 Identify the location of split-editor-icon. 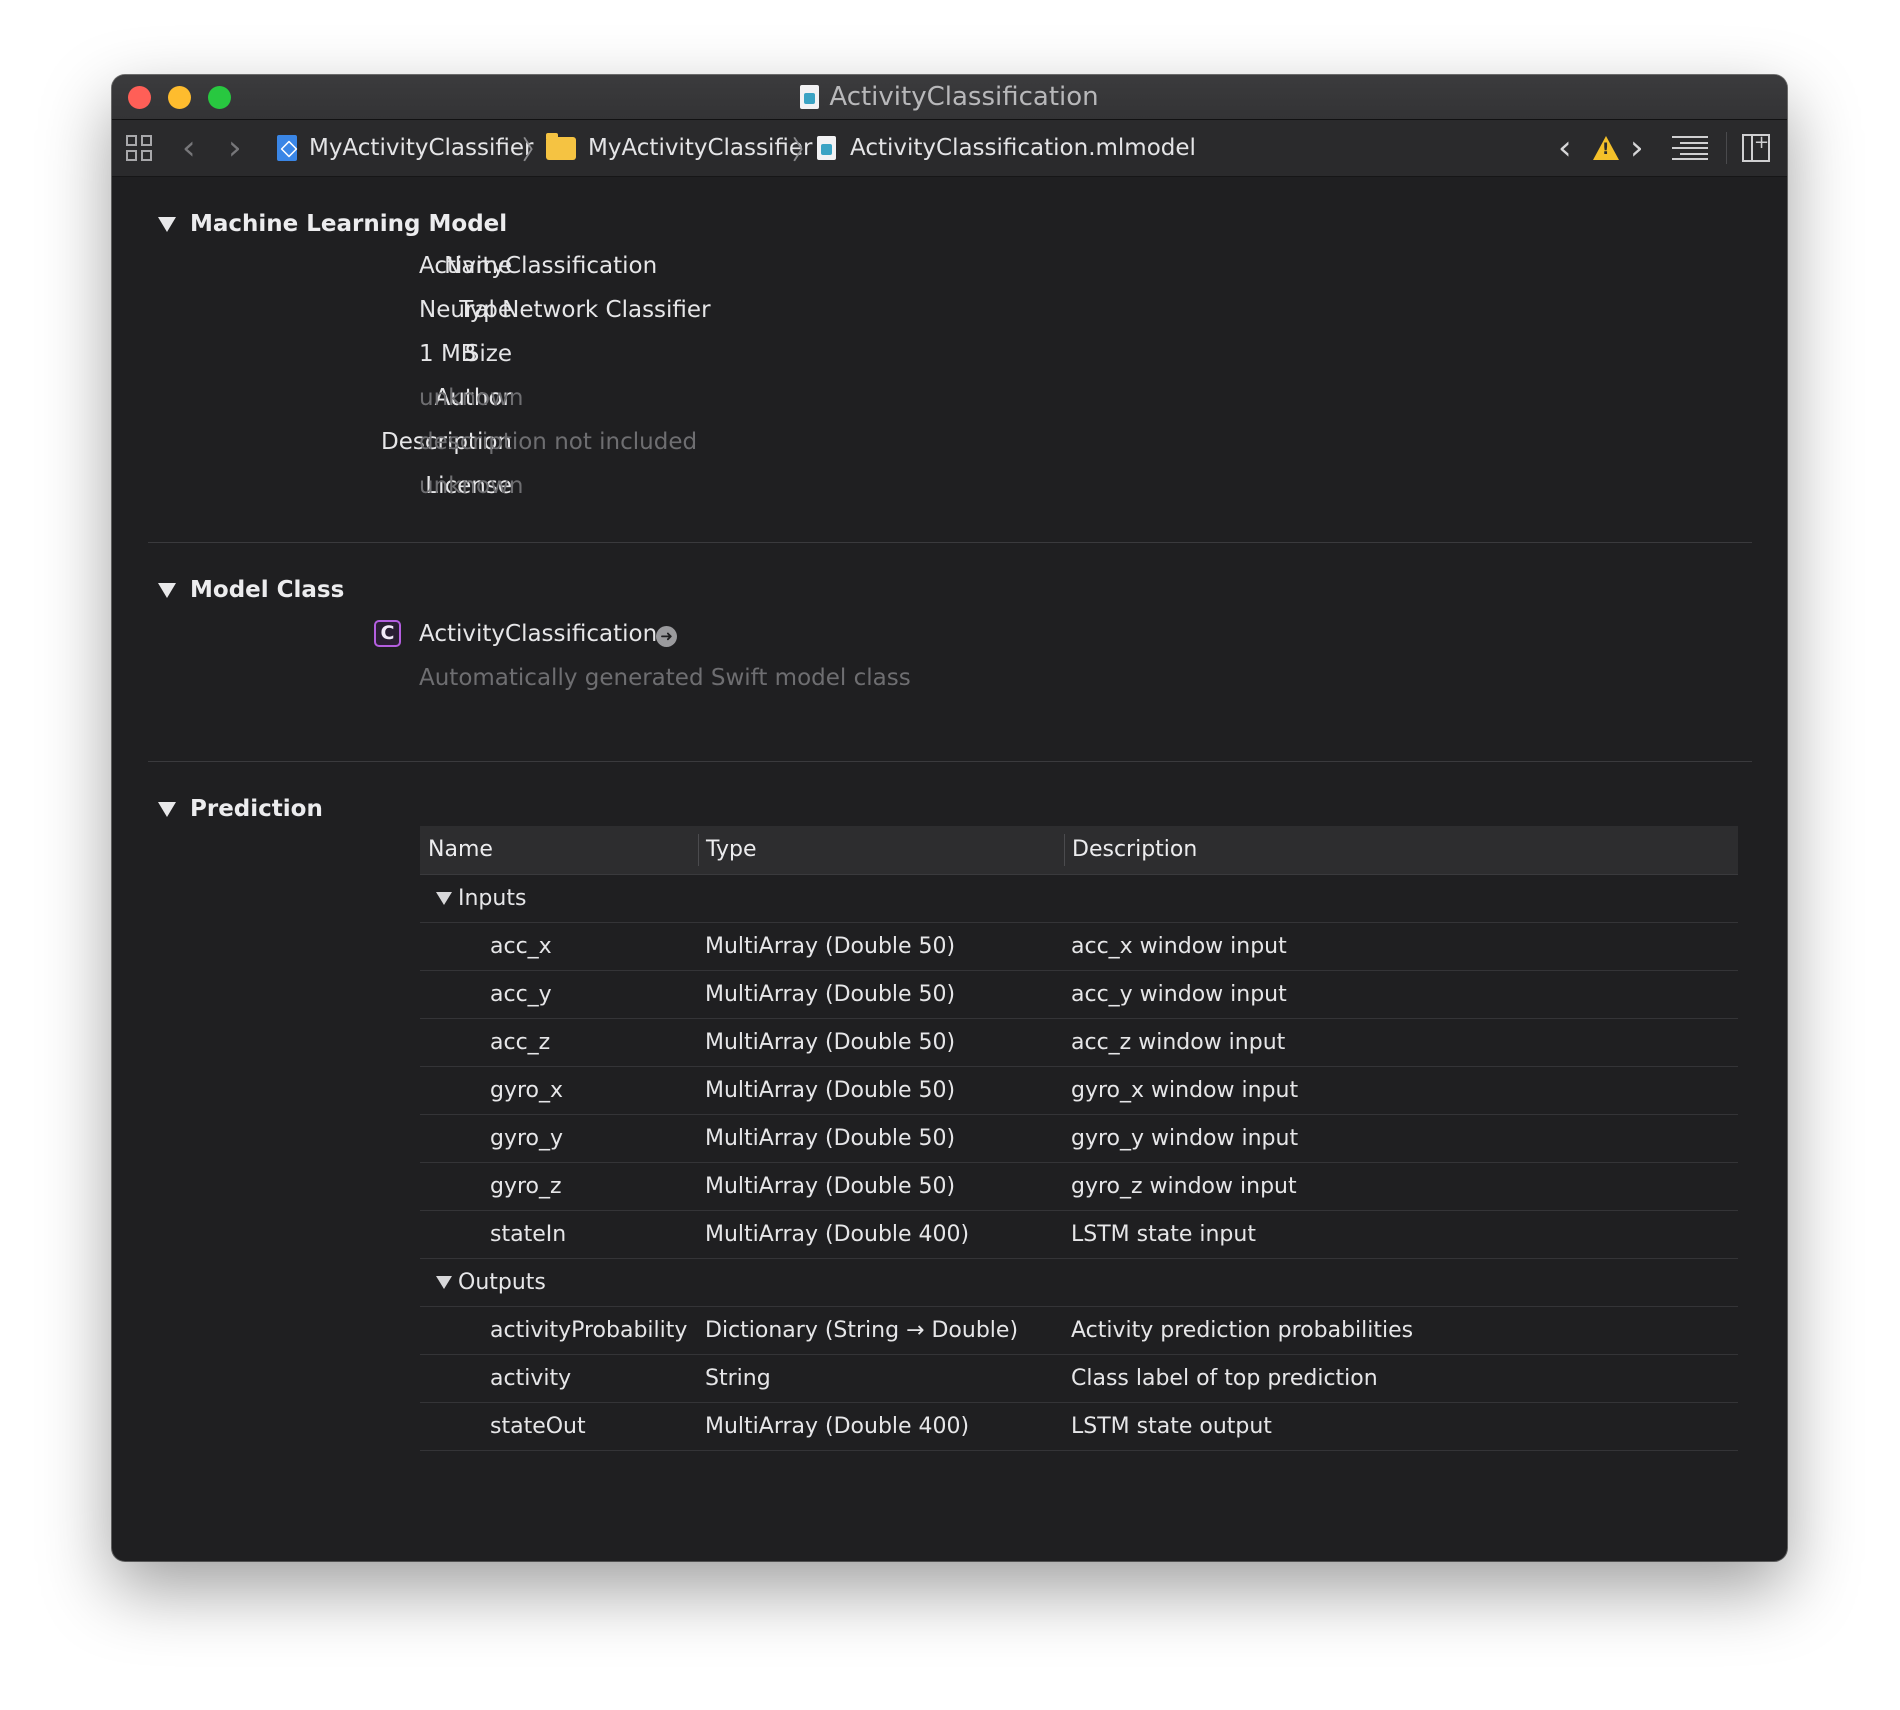
(1756, 147).